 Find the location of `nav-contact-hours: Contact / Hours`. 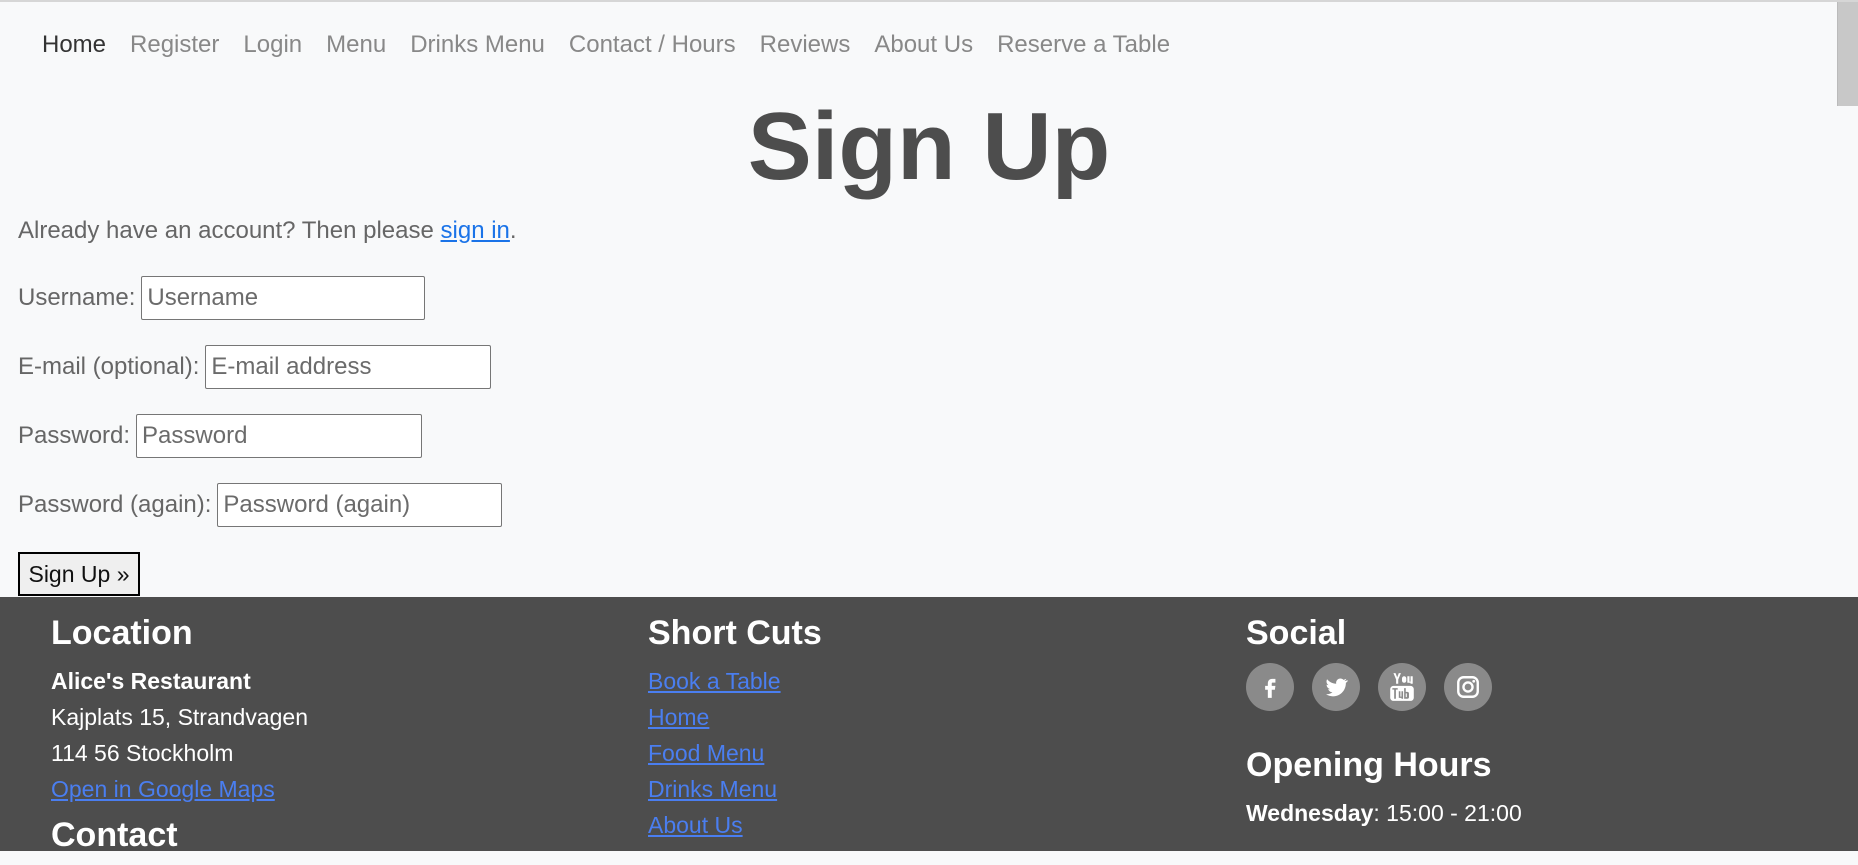

nav-contact-hours: Contact / Hours is located at coordinates (652, 45).